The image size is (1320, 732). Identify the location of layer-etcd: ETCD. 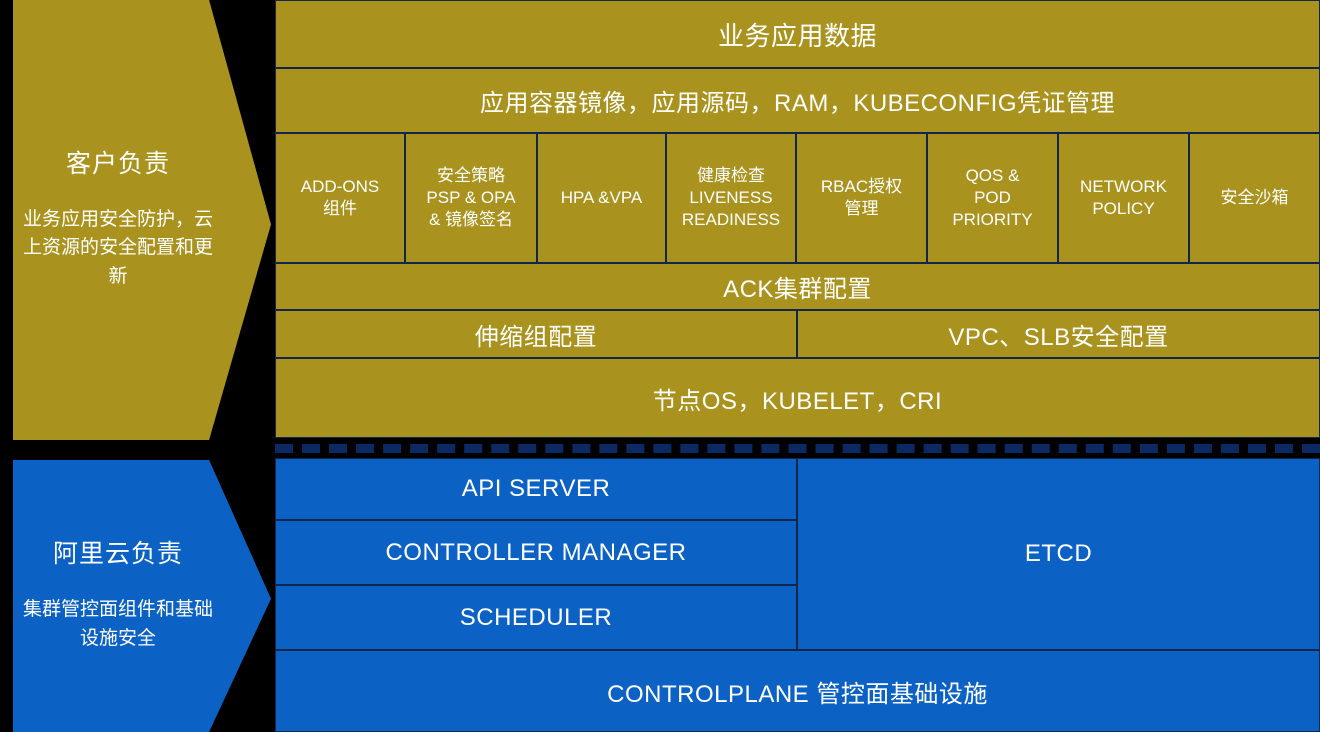
(1058, 554).